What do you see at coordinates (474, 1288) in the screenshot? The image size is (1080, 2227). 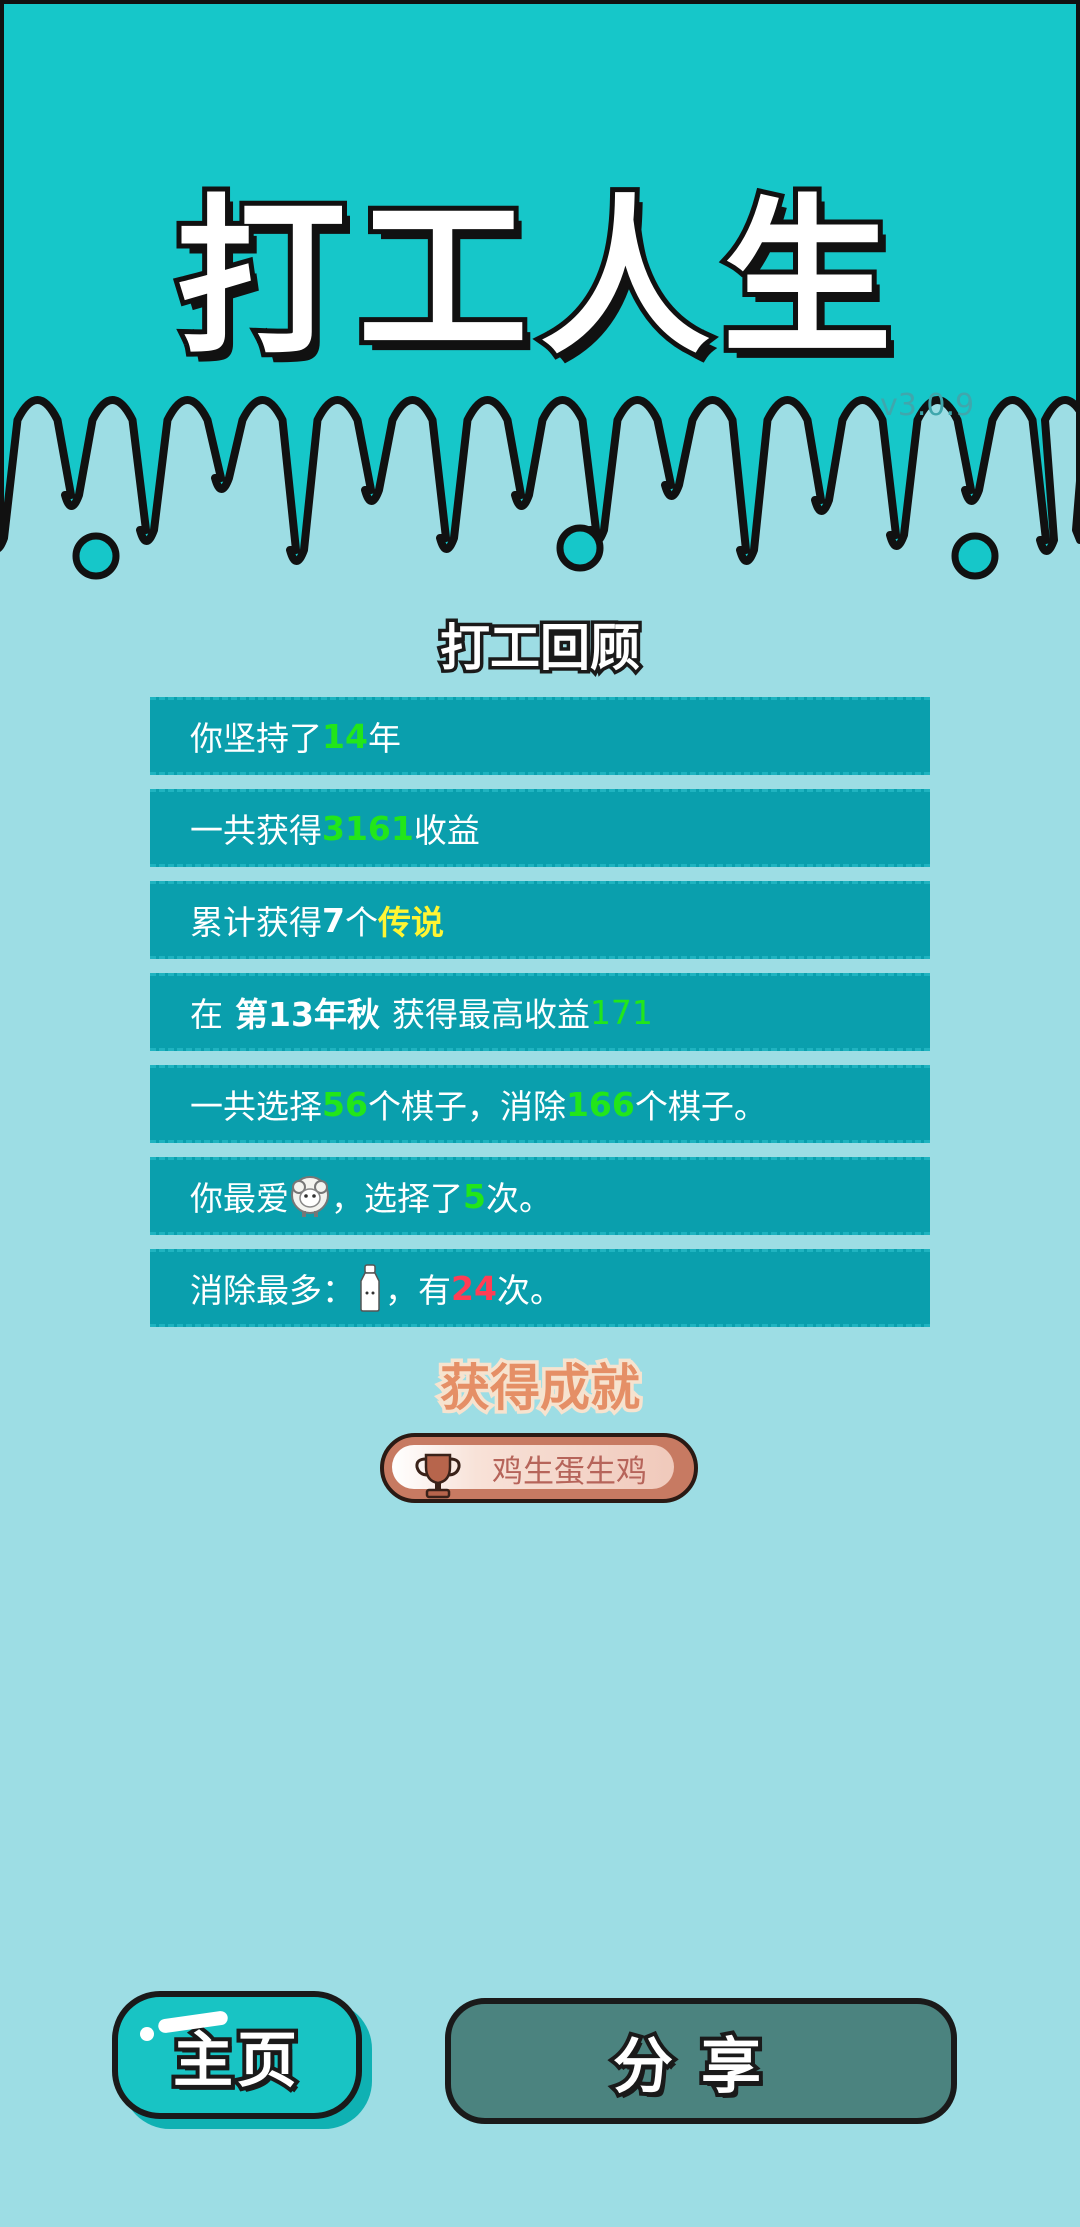 I see `row-value: 24` at bounding box center [474, 1288].